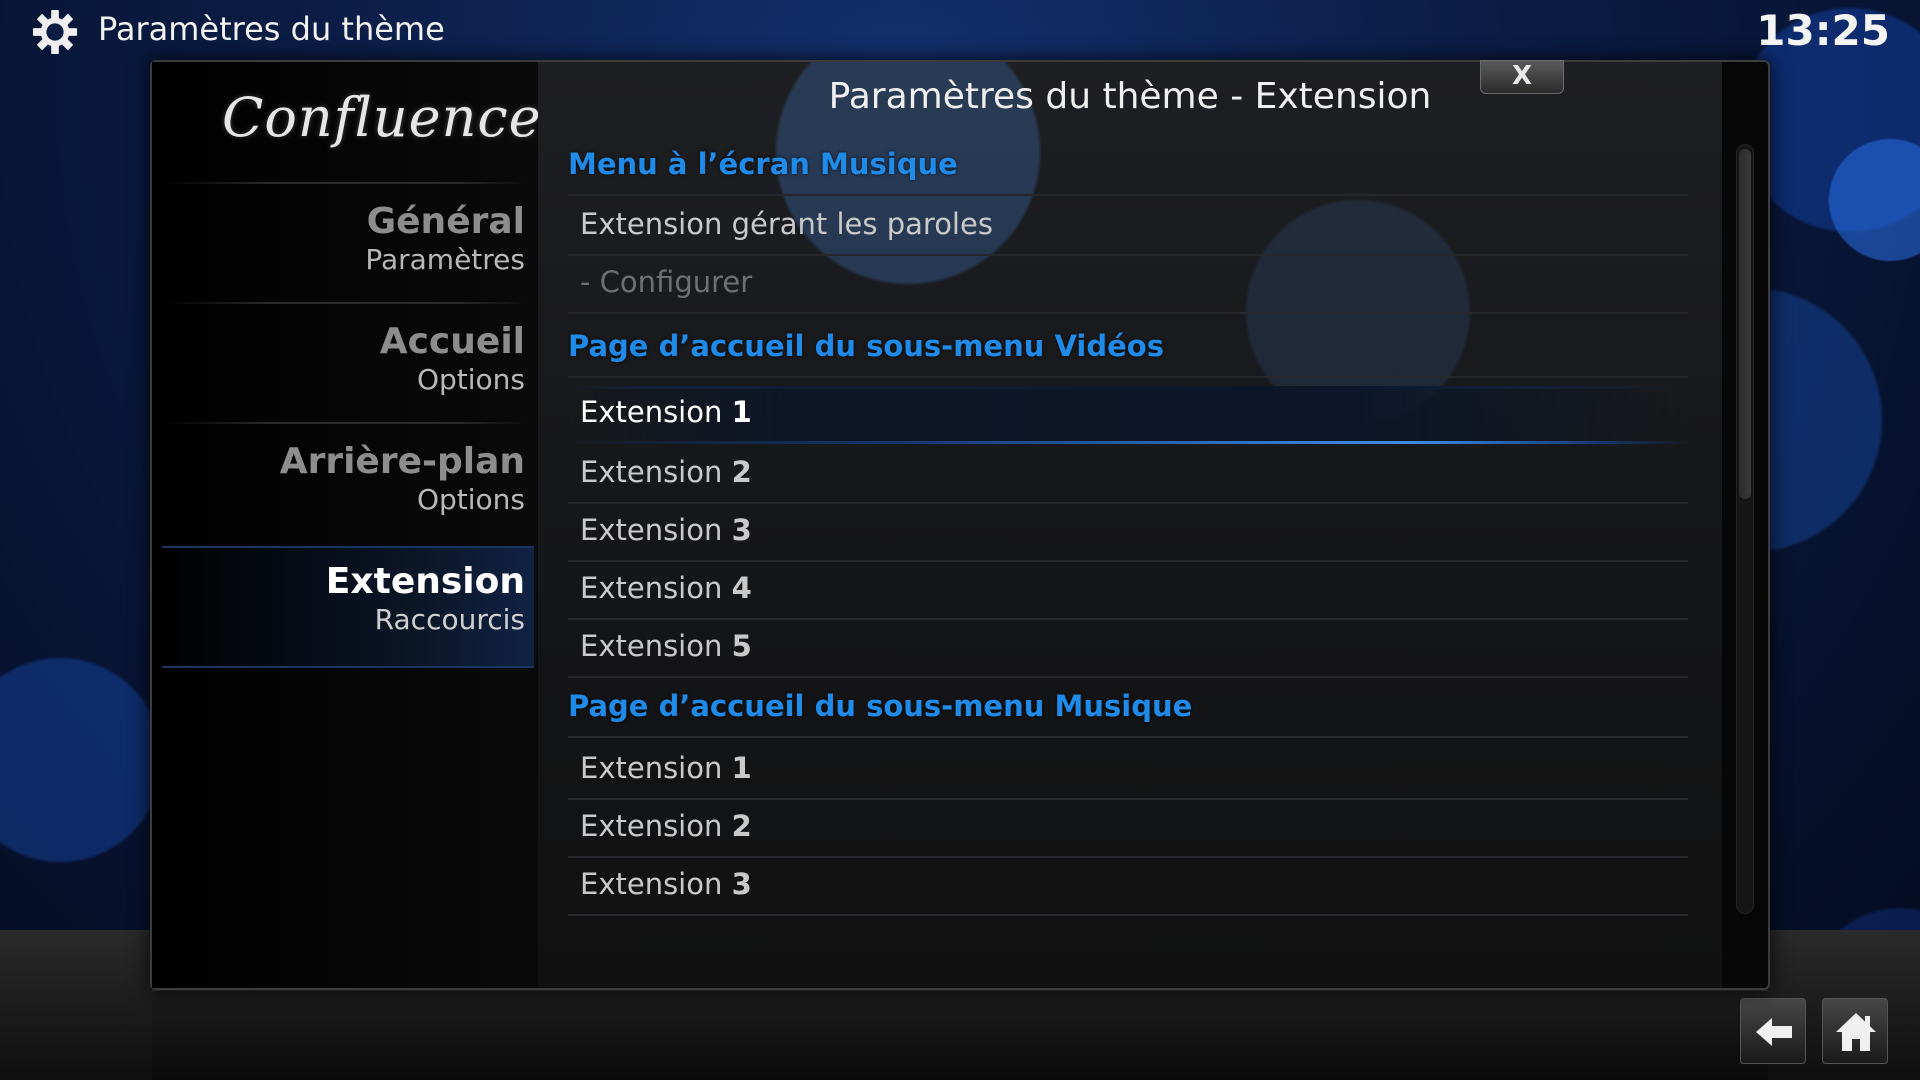 The height and width of the screenshot is (1080, 1920). I want to click on back-button, so click(1773, 1031).